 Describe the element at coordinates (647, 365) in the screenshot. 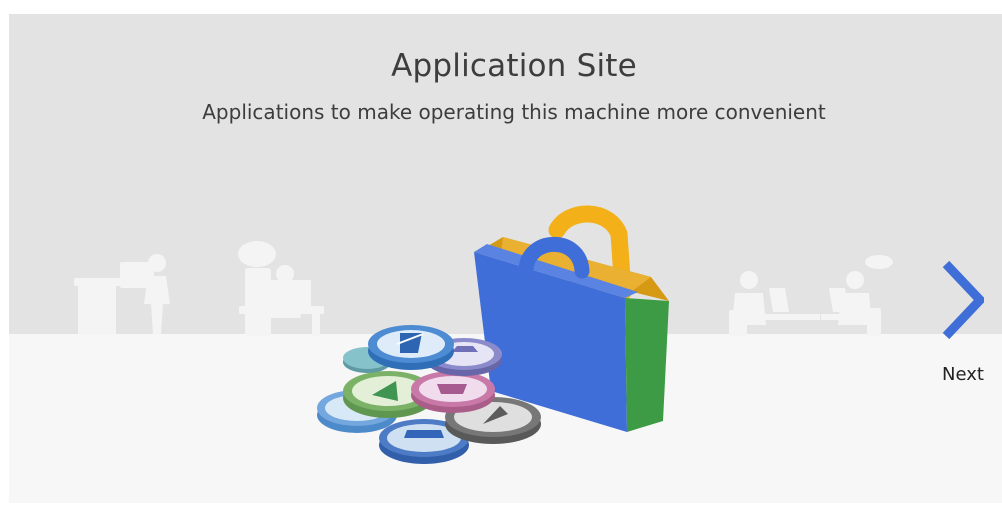

I see `bag-side` at that location.